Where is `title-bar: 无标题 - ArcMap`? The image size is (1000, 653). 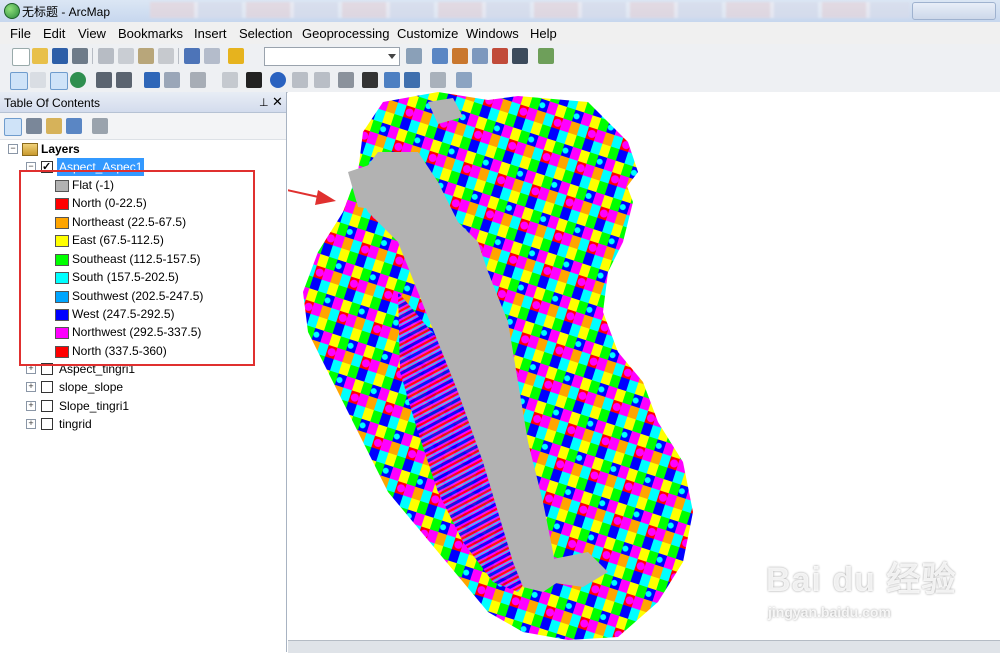
title-bar: 无标题 - ArcMap is located at coordinates (500, 11).